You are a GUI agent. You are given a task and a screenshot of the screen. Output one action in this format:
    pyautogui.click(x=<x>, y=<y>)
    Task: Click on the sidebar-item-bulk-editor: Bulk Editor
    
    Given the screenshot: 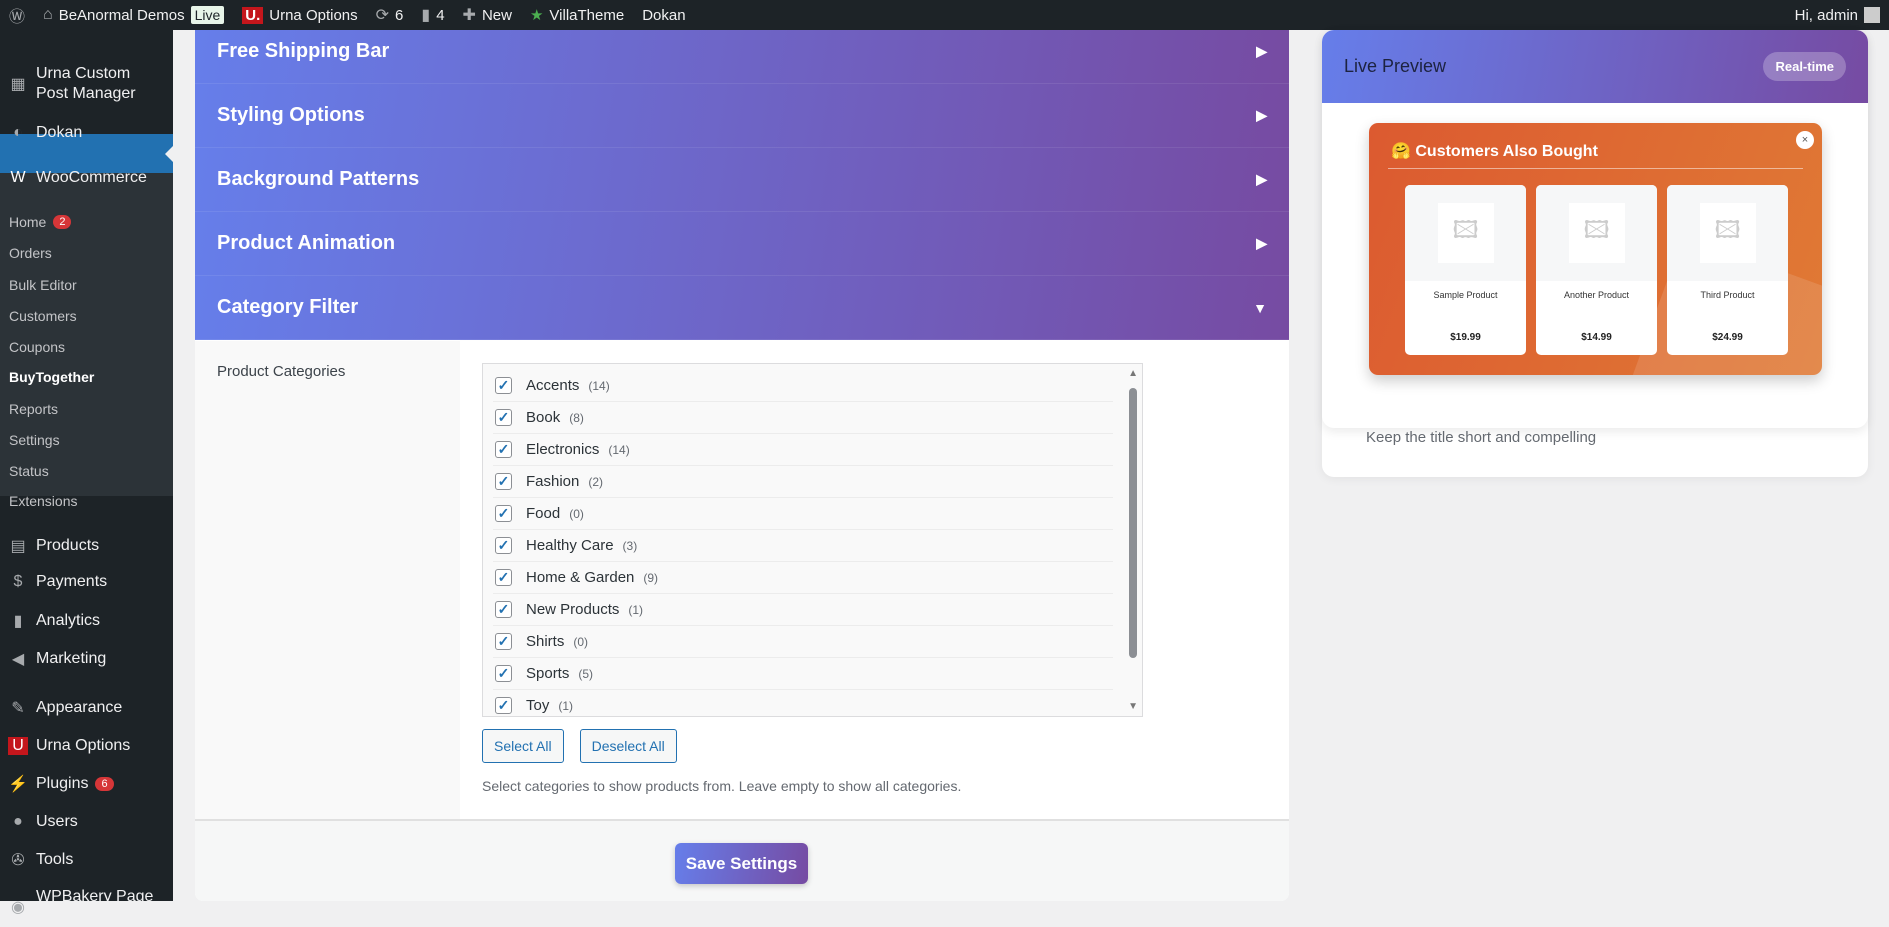 What is the action you would take?
    pyautogui.click(x=86, y=285)
    